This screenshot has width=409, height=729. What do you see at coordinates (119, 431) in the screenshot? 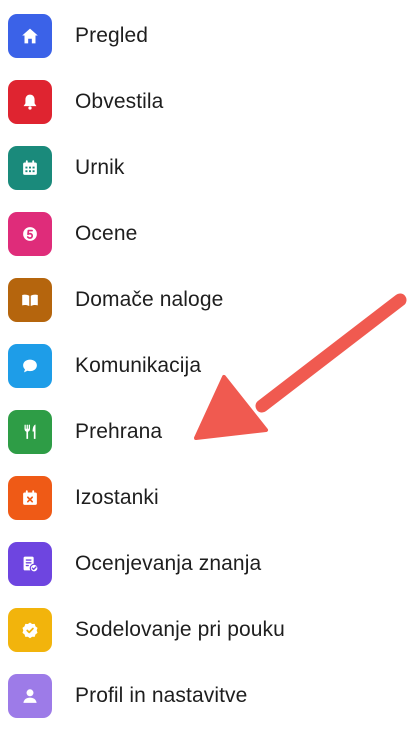
I see `menu-item-label: Prehrana` at bounding box center [119, 431].